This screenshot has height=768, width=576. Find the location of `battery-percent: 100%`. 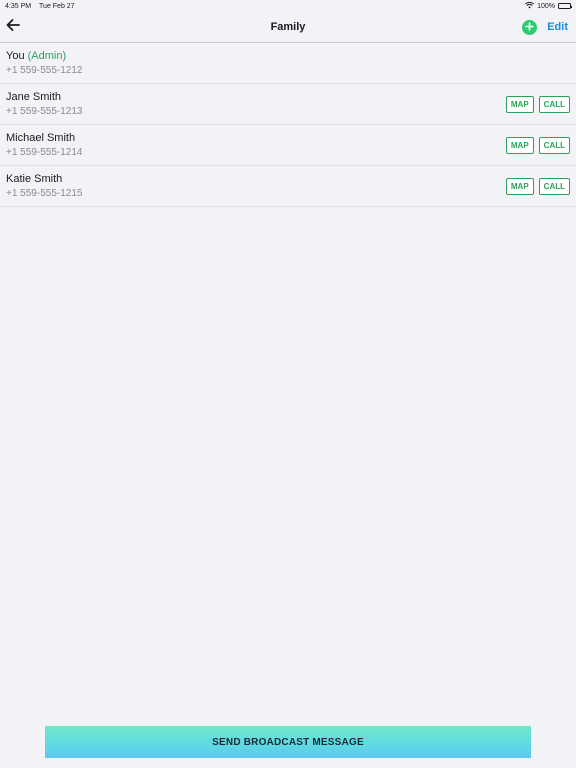

battery-percent: 100% is located at coordinates (546, 6).